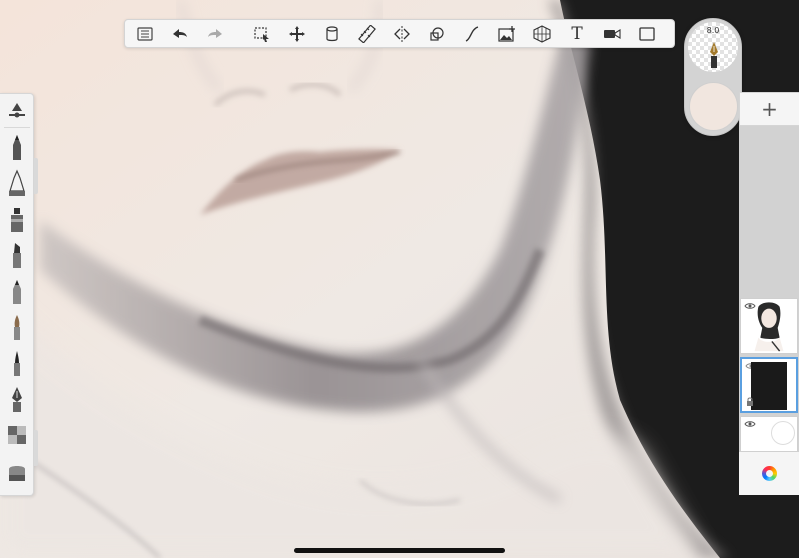  I want to click on color-wheel-button, so click(769, 473).